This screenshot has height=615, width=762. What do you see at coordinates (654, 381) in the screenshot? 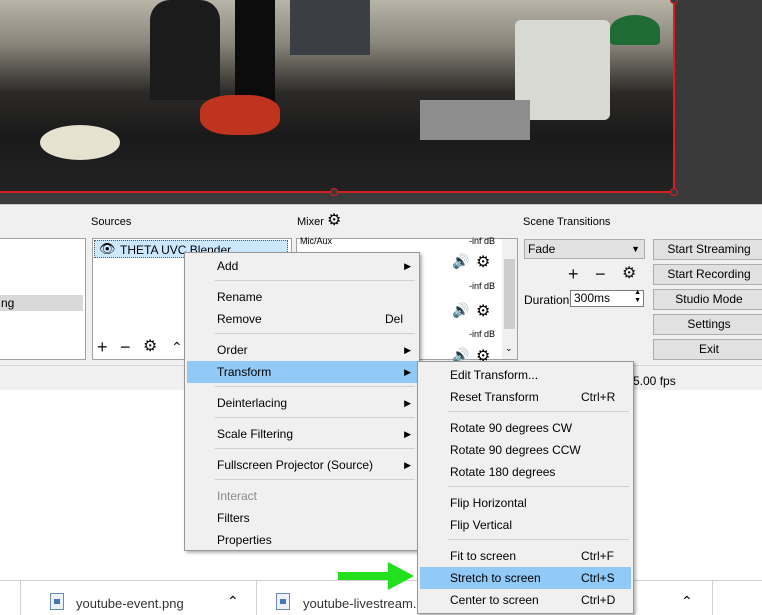
I see `fps-readout: 5.00 fps` at bounding box center [654, 381].